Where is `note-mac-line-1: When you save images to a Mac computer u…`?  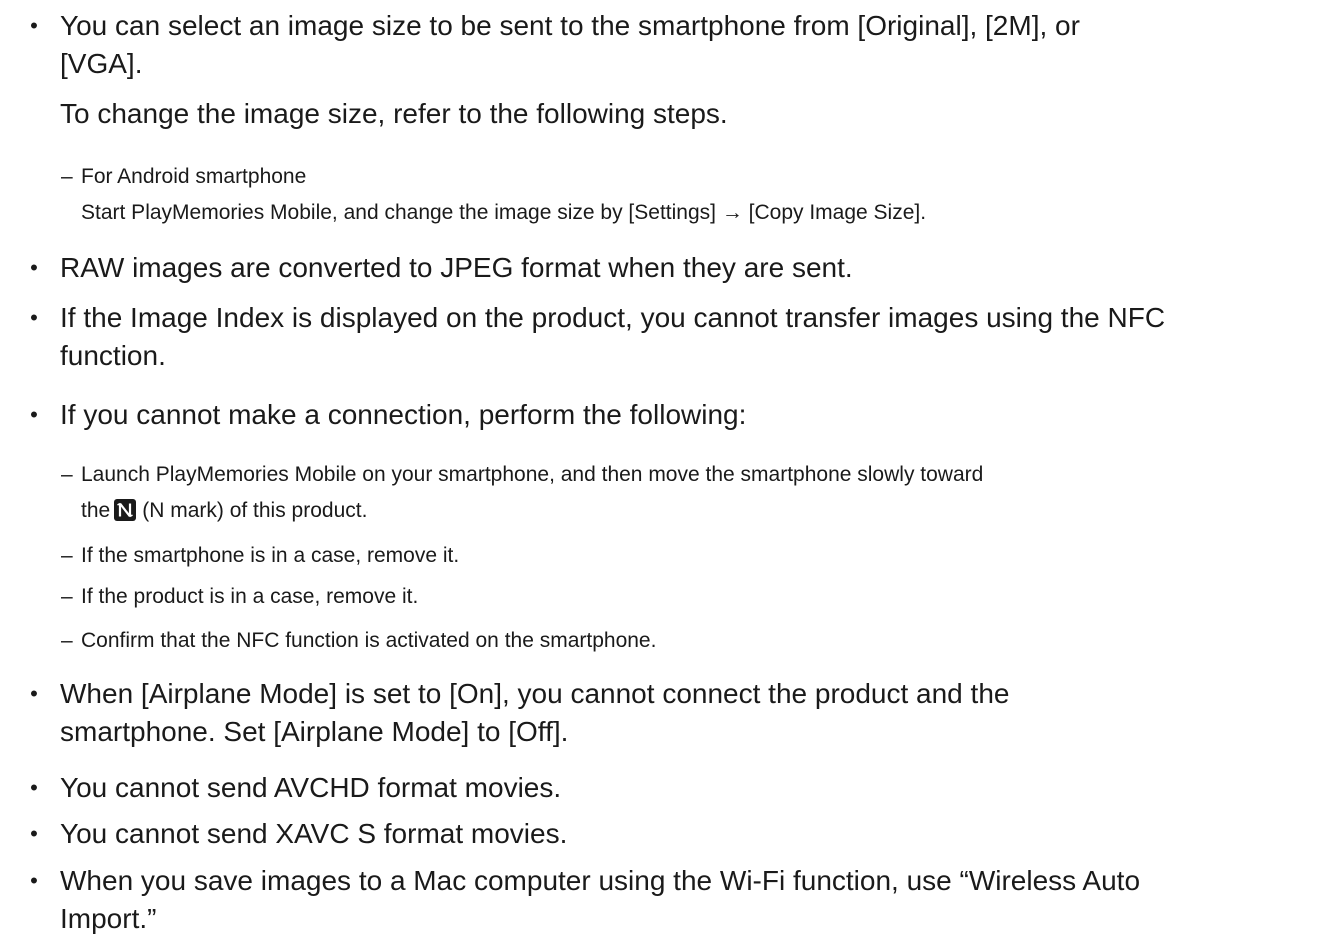 note-mac-line-1: When you save images to a Mac computer u… is located at coordinates (600, 880).